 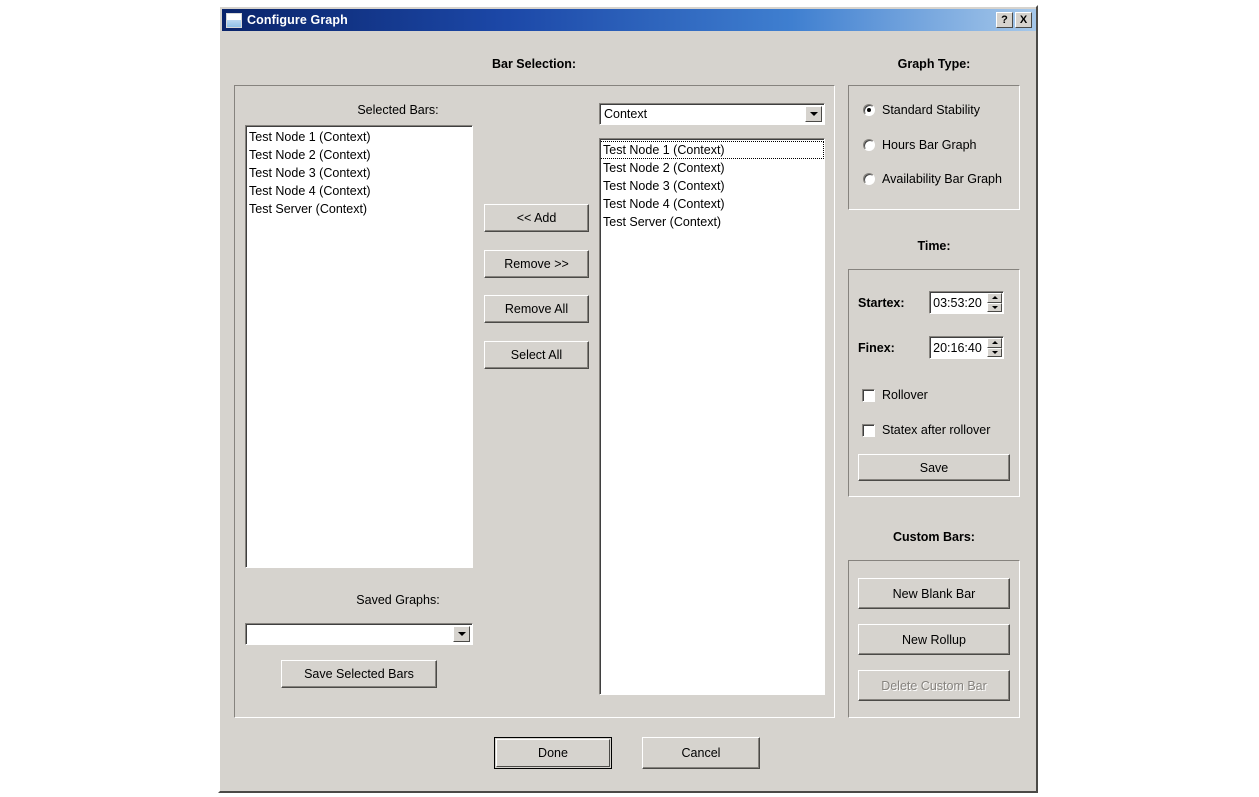 What do you see at coordinates (626, 114) in the screenshot?
I see `context-filter-value: Context` at bounding box center [626, 114].